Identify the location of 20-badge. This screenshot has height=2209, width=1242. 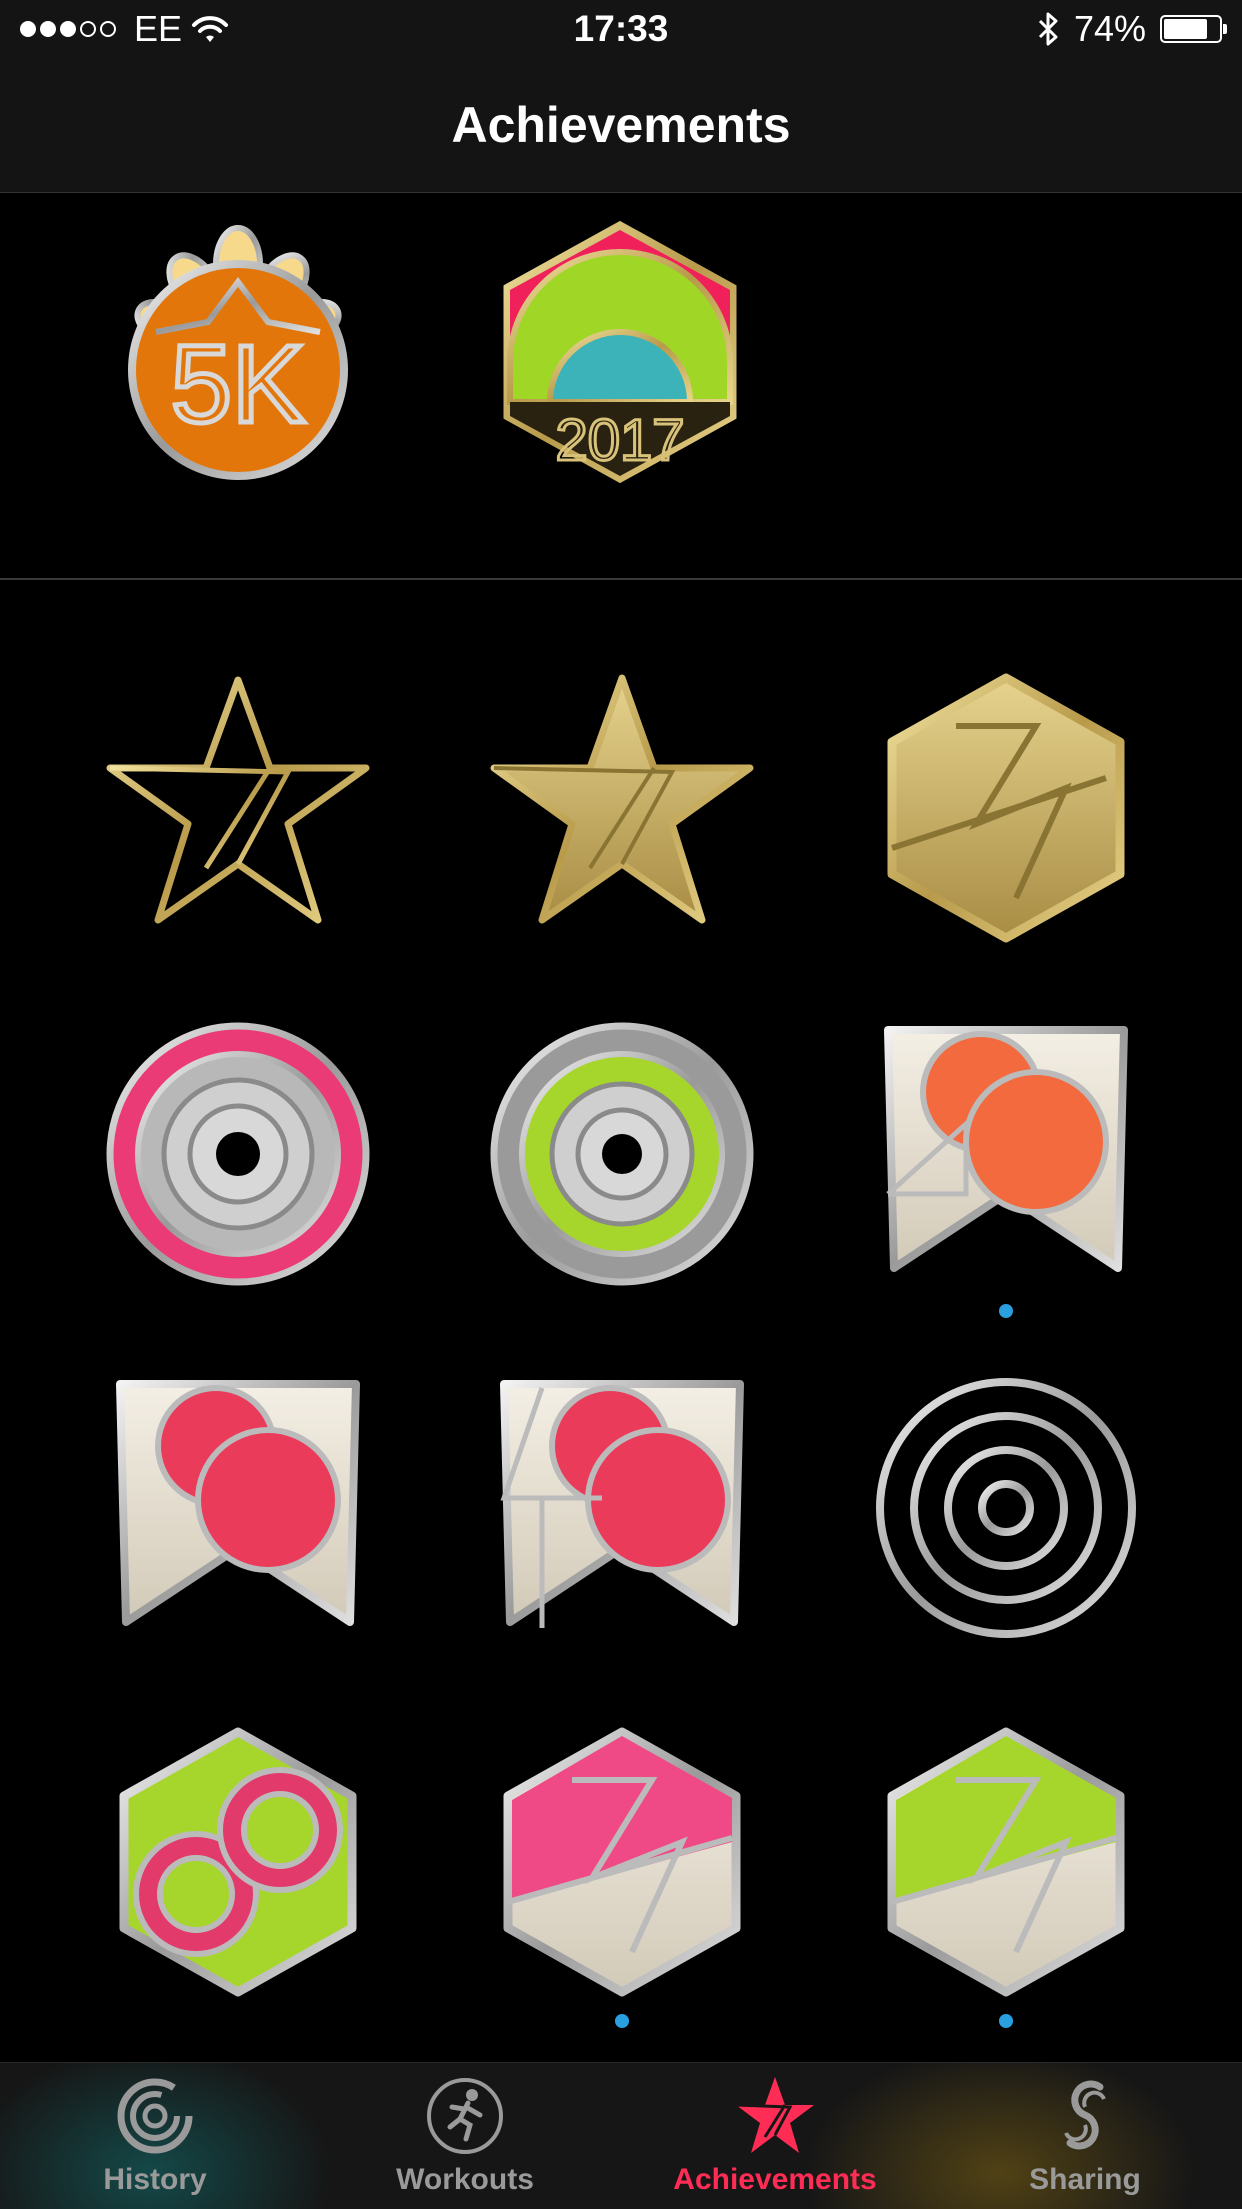
(1006, 1154).